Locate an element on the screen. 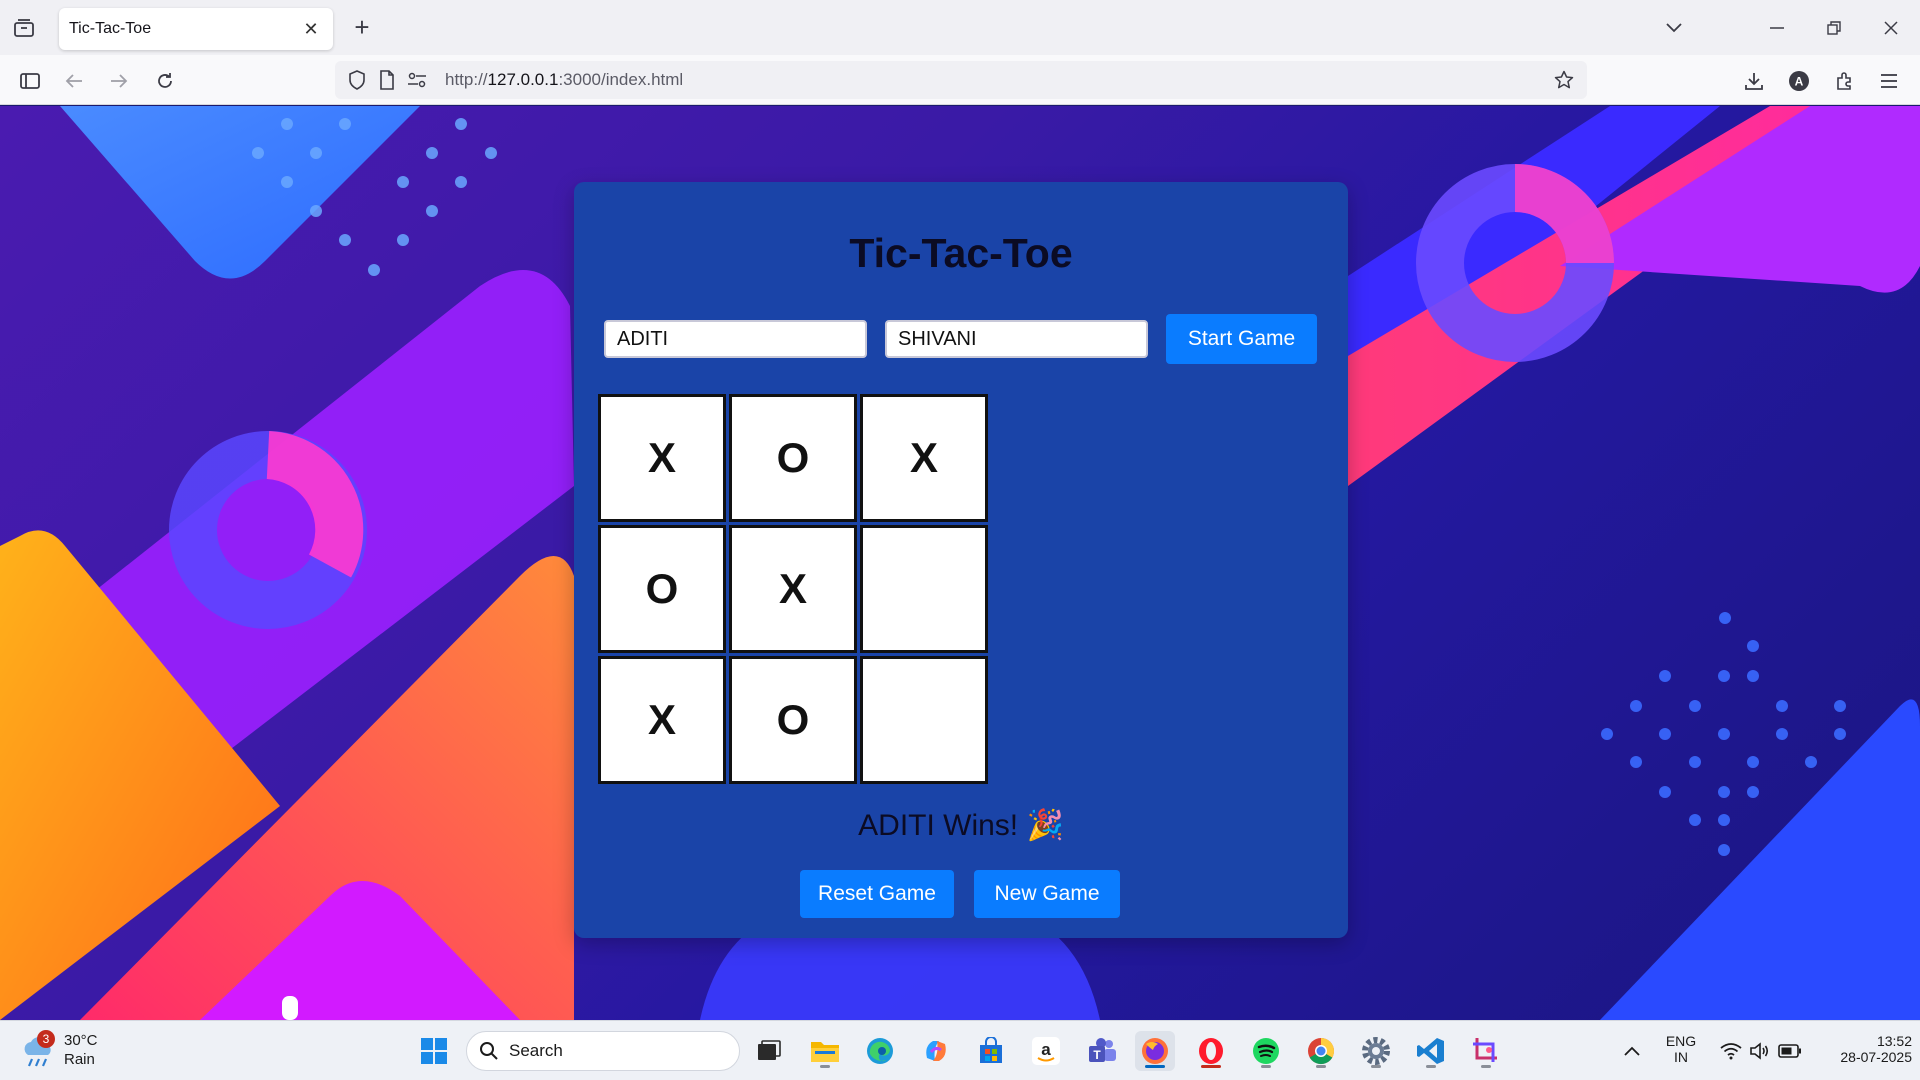 The image size is (1920, 1080). active-indicator is located at coordinates (1155, 1066).